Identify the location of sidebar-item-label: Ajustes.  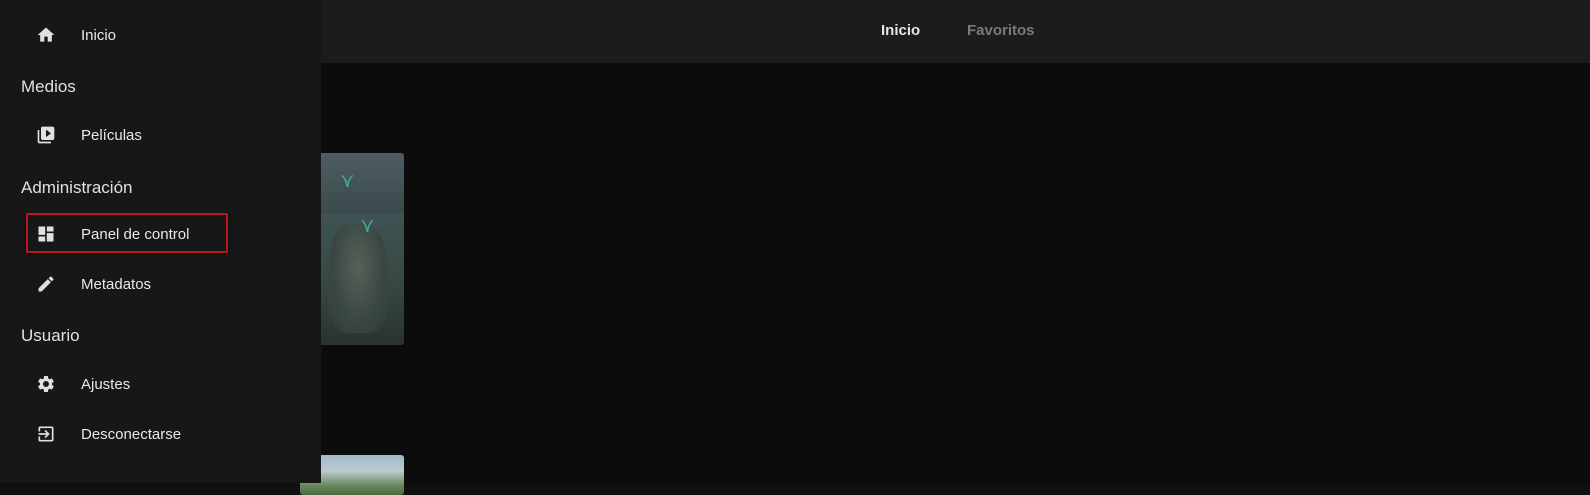
(106, 384).